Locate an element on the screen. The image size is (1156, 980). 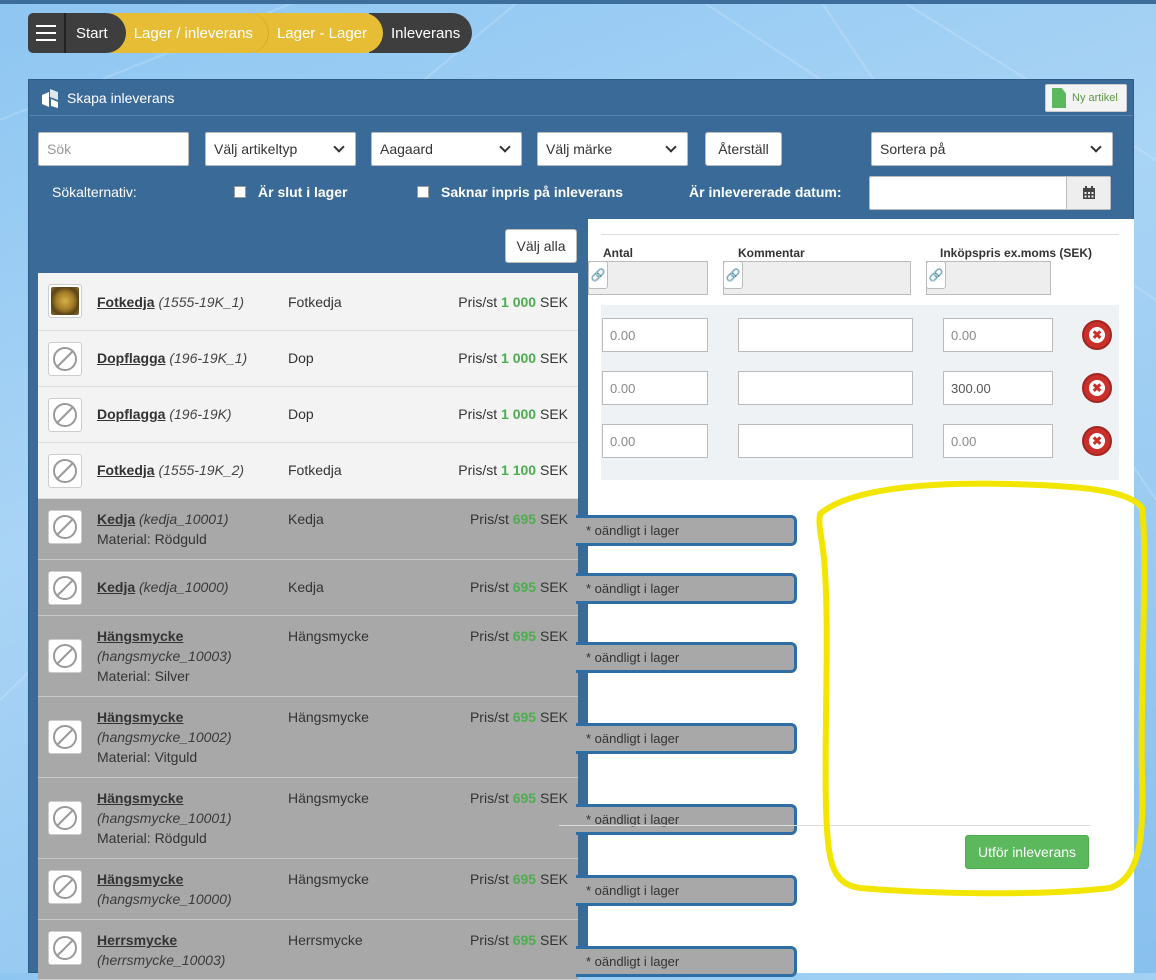
article-code: (hangsmycke_10003) is located at coordinates (164, 656).